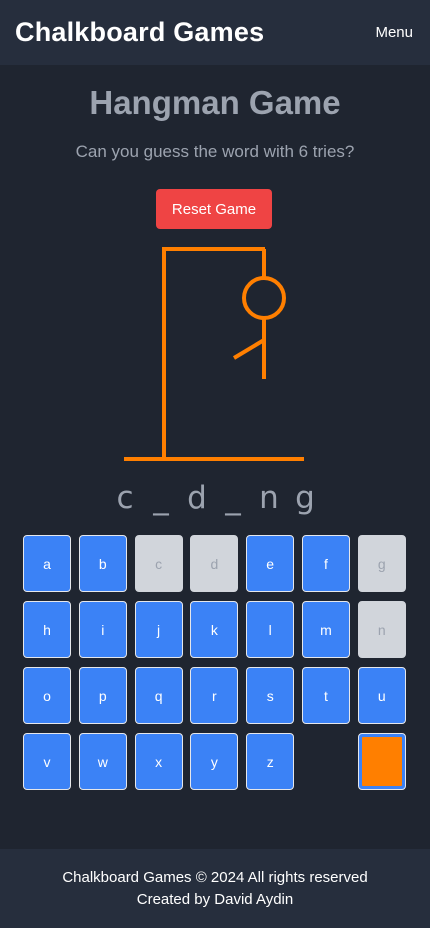 The height and width of the screenshot is (928, 430). Describe the element at coordinates (125, 498) in the screenshot. I see `word-letter-slot: c` at that location.